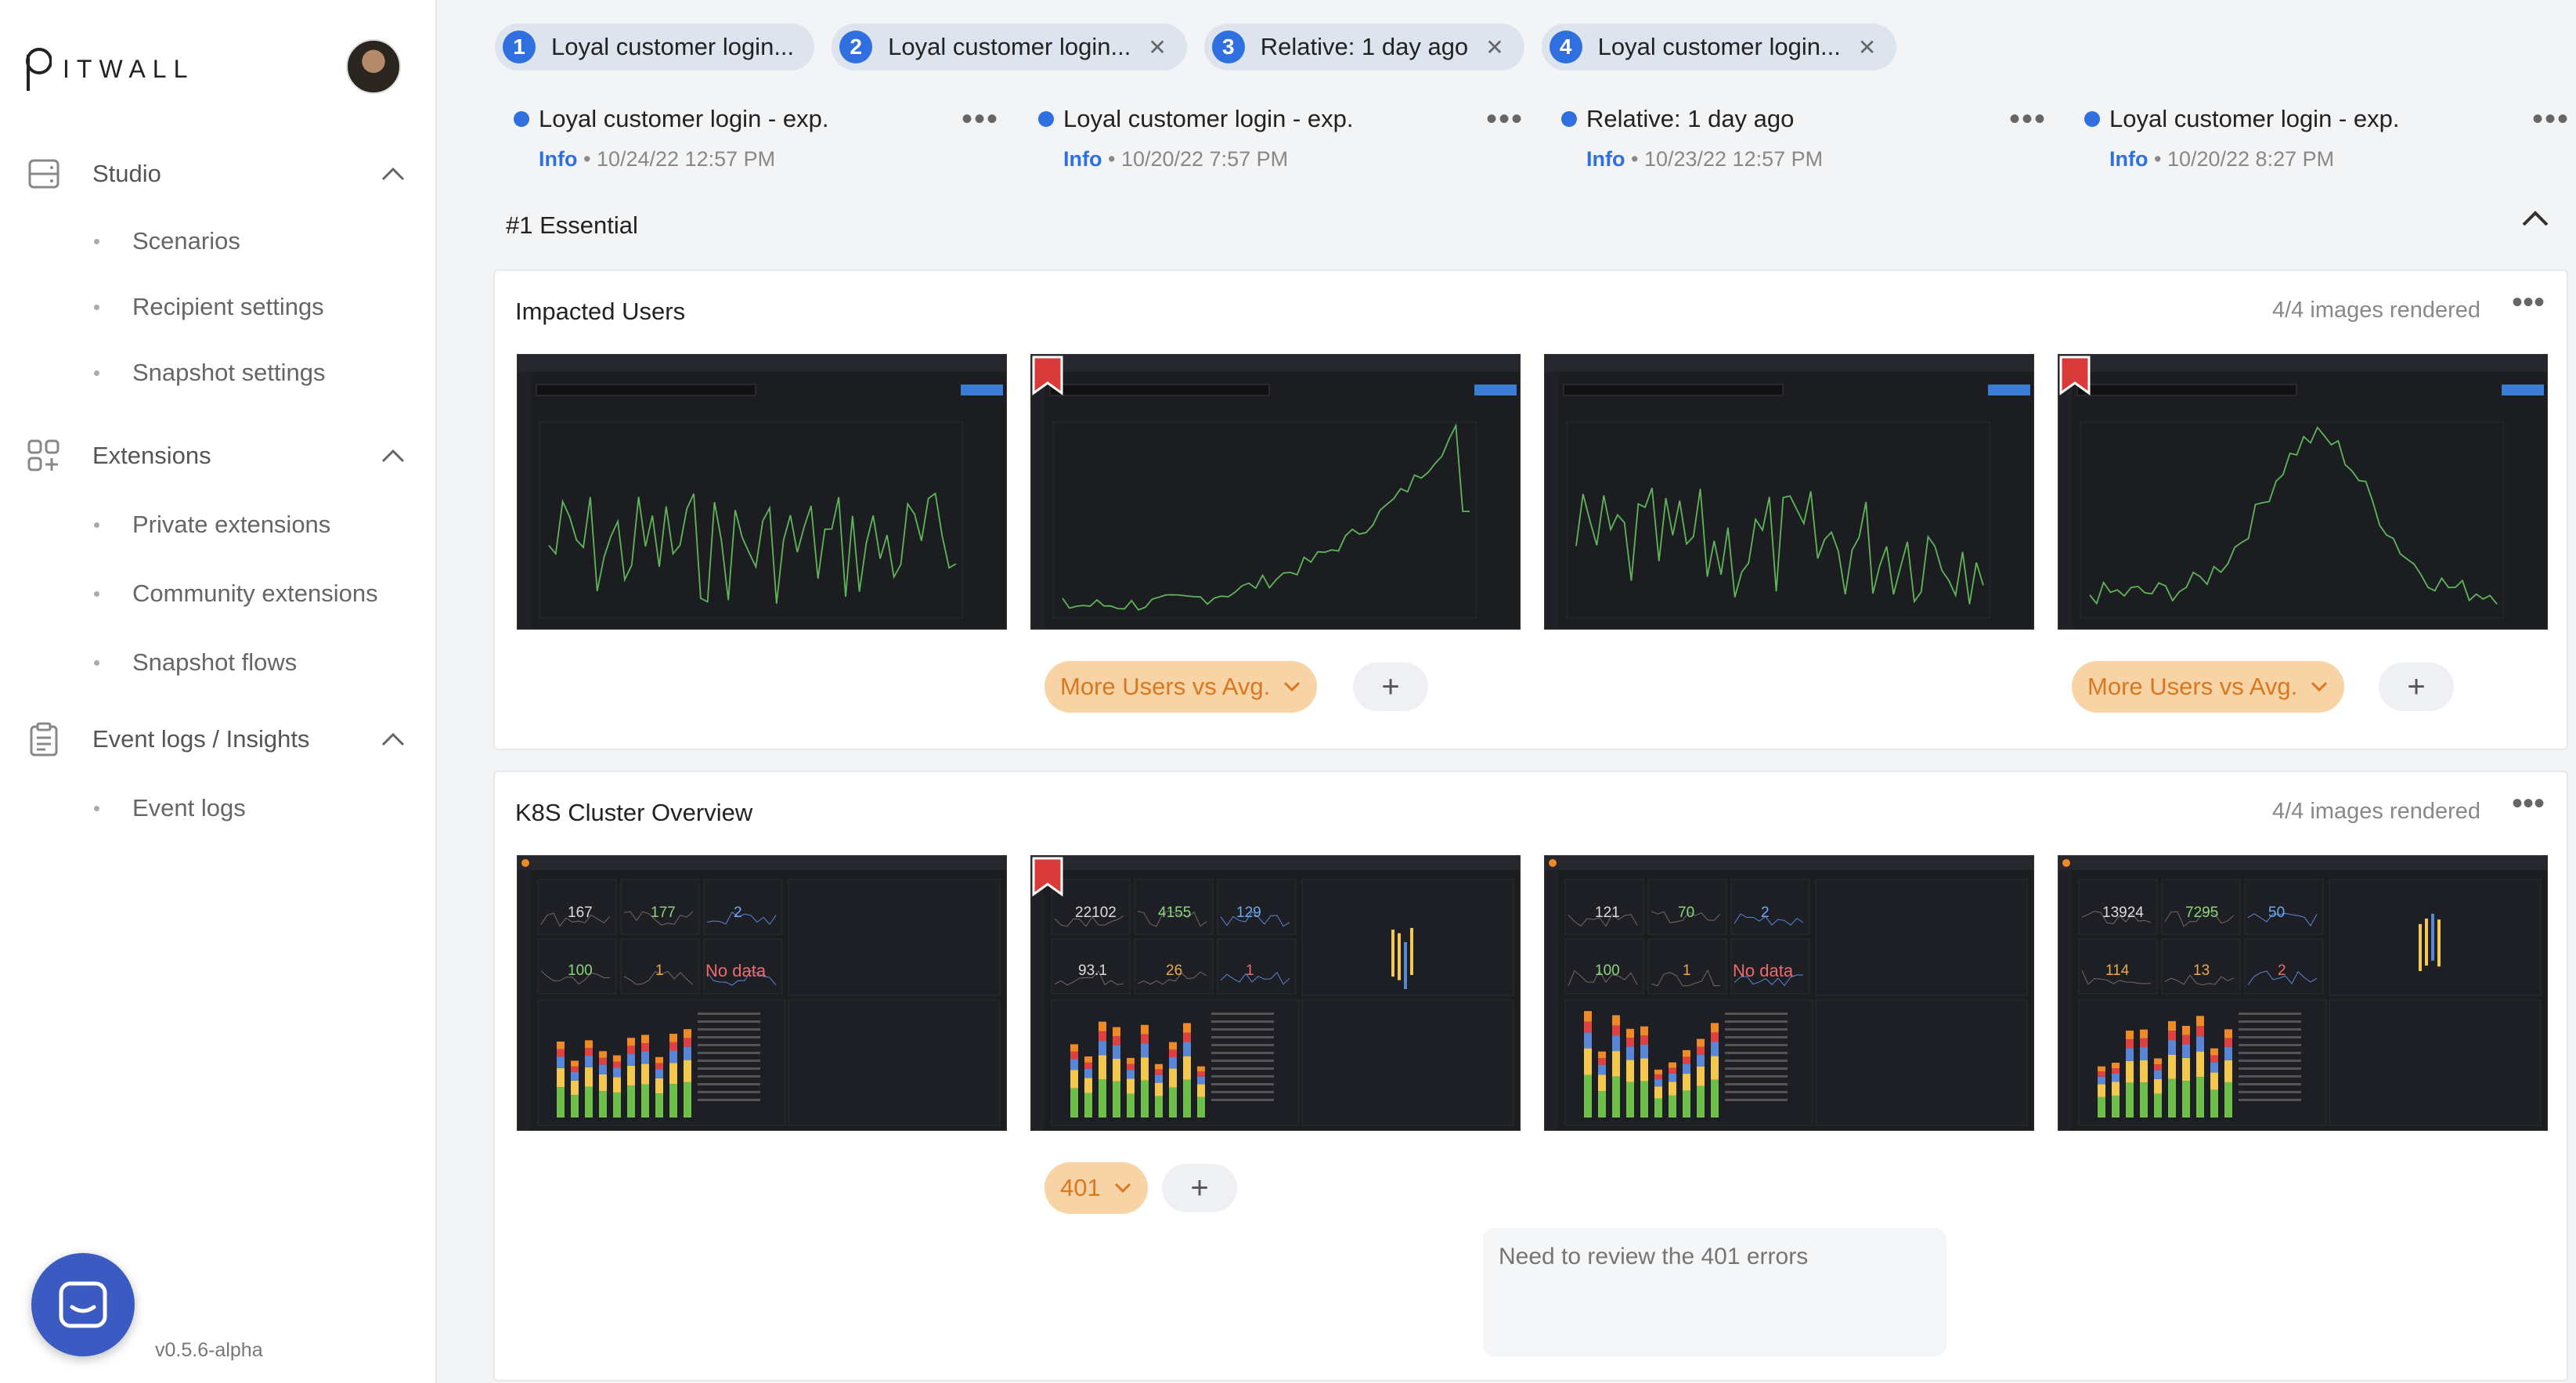  I want to click on tab-3: 3 Relative: 1 day ago ✕, so click(1363, 46).